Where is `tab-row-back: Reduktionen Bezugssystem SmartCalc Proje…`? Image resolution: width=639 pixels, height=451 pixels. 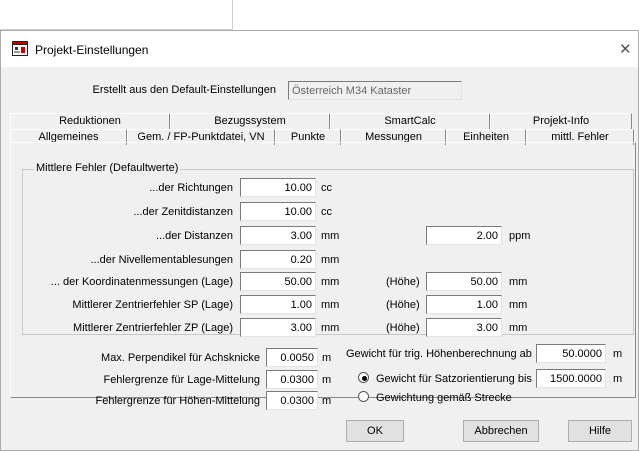
tab-row-back: Reduktionen Bezugssystem SmartCalc Proje… is located at coordinates (321, 121).